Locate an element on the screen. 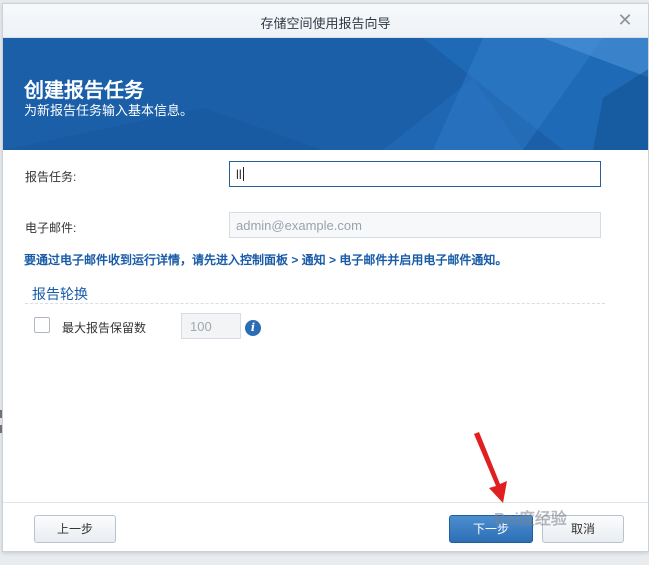 This screenshot has width=649, height=565. email-input: admin@example.com is located at coordinates (415, 225).